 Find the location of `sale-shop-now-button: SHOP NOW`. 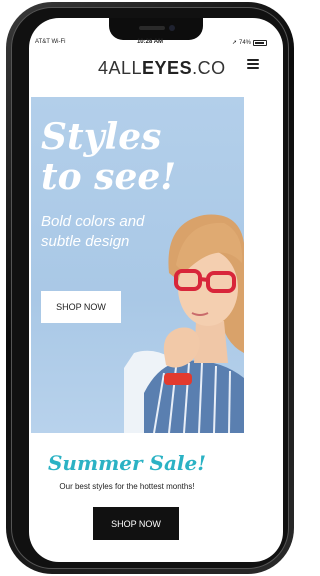

sale-shop-now-button: SHOP NOW is located at coordinates (136, 523).